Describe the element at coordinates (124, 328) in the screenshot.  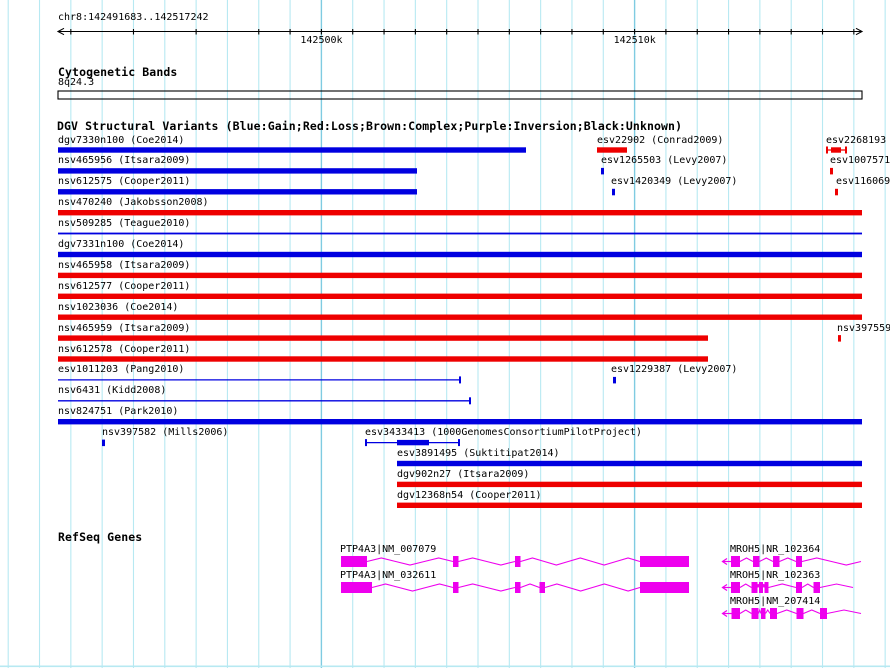
I see `variant-label: nsv465959 (Itsara2009)` at that location.